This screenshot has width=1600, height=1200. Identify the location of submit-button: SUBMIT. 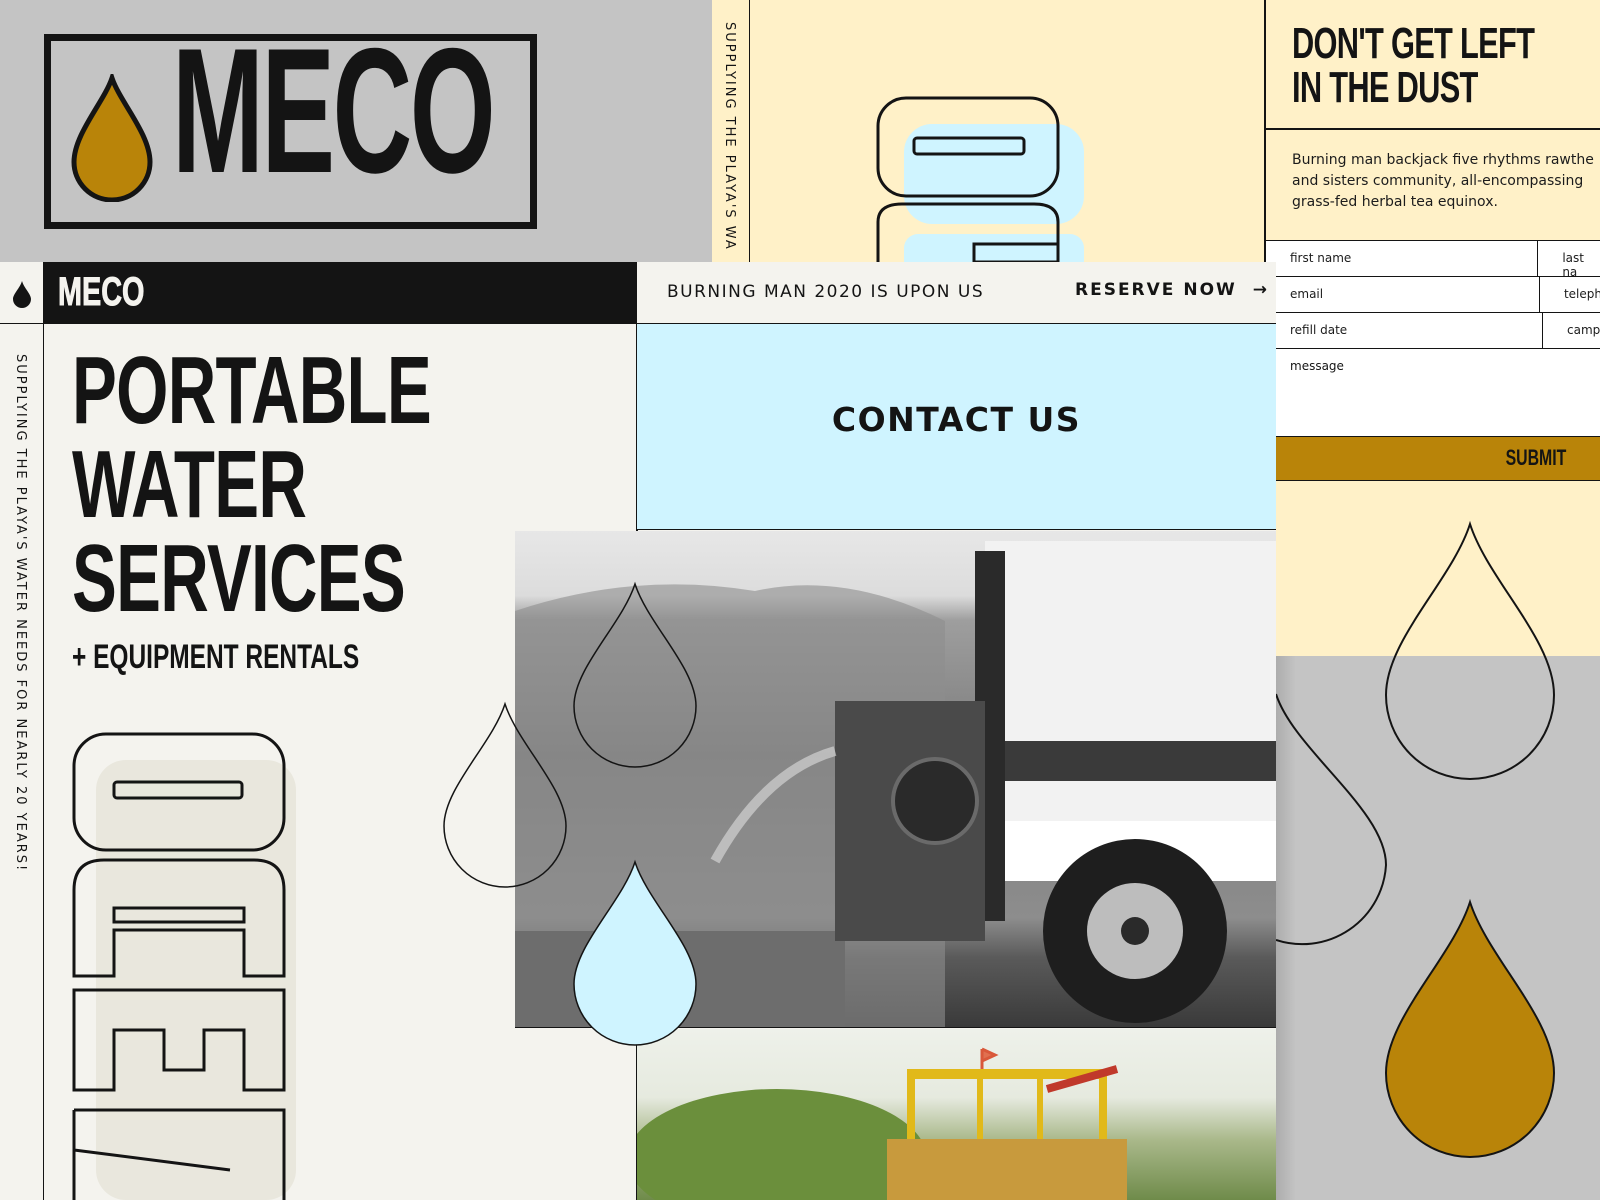
(1433, 459).